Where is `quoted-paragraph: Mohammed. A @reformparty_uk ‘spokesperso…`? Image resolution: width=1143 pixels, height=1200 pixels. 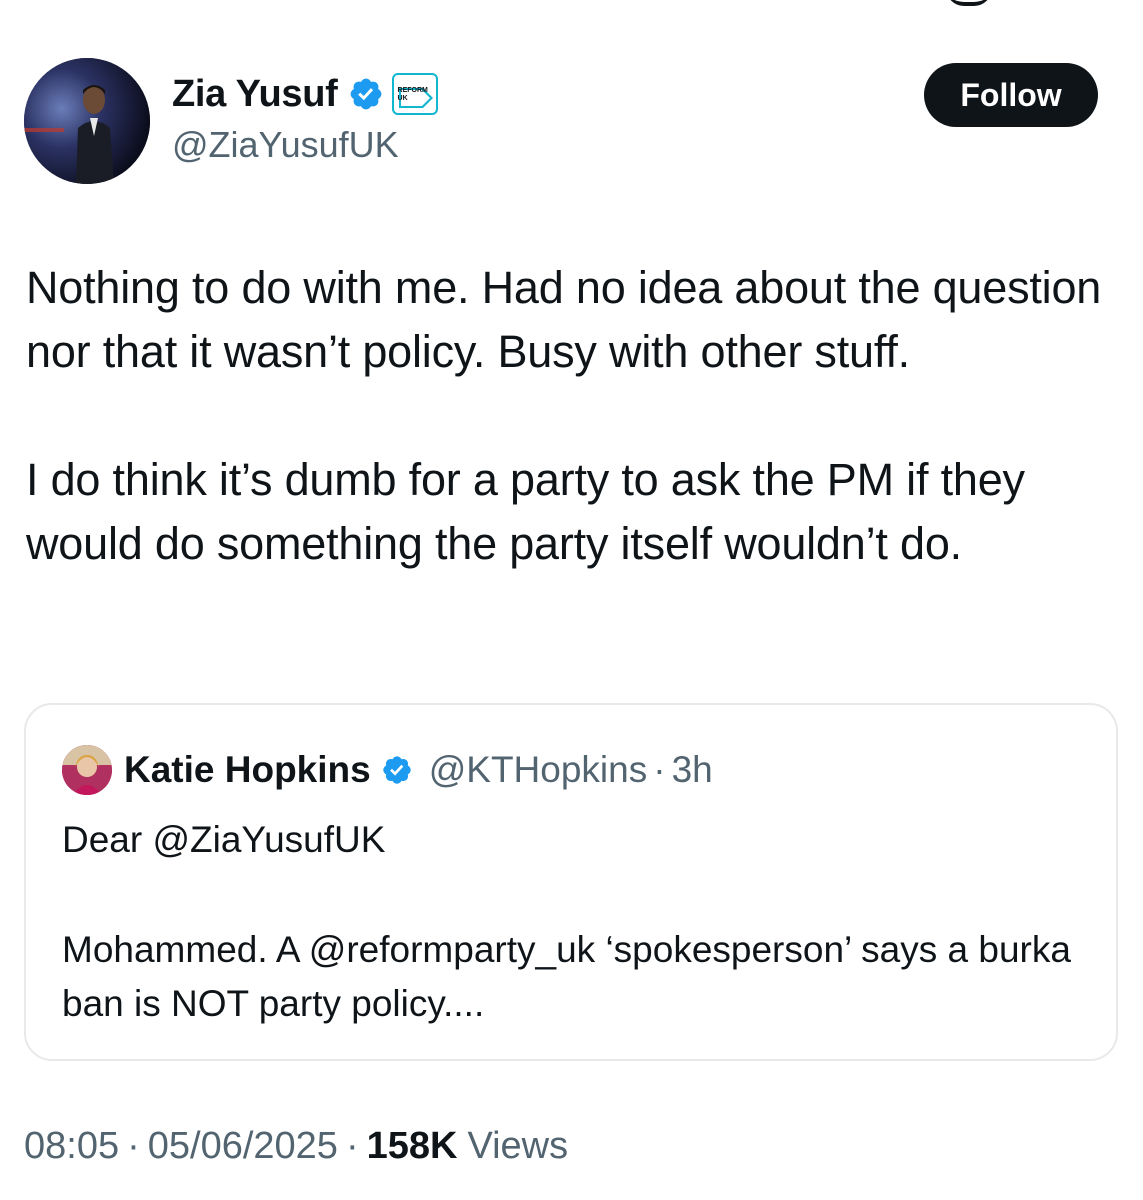
quoted-paragraph: Mohammed. A @reformparty_uk ‘spokesperso… is located at coordinates (566, 976).